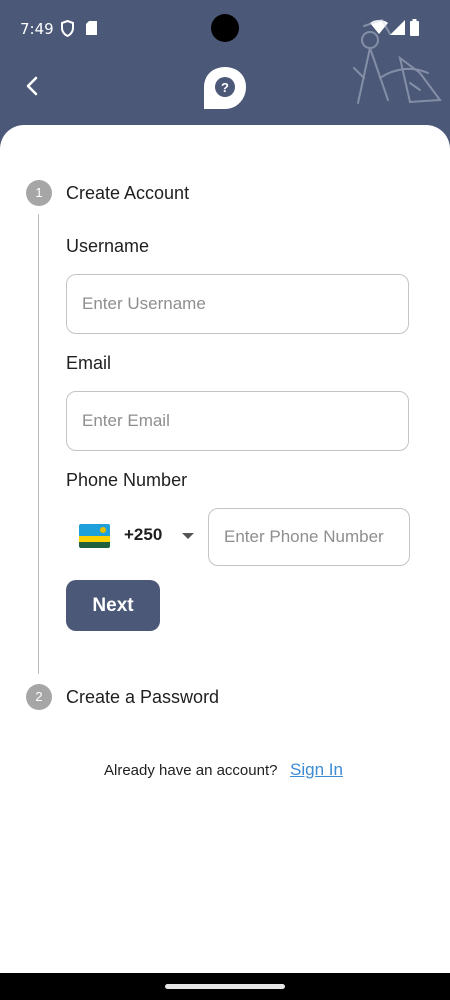  I want to click on next-button: Next, so click(113, 605).